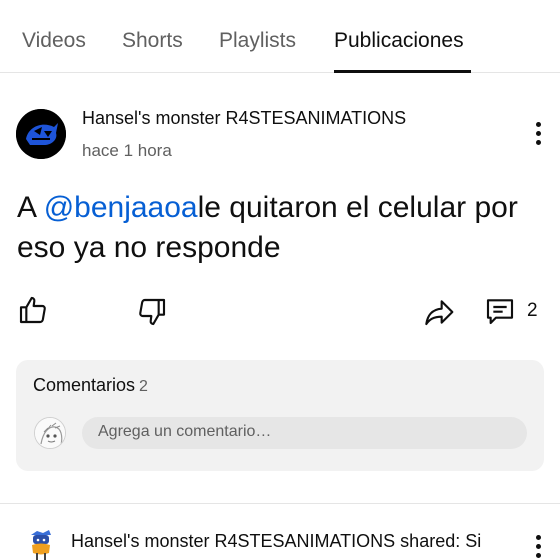  Describe the element at coordinates (84, 385) in the screenshot. I see `comments-title: Comentarios` at that location.